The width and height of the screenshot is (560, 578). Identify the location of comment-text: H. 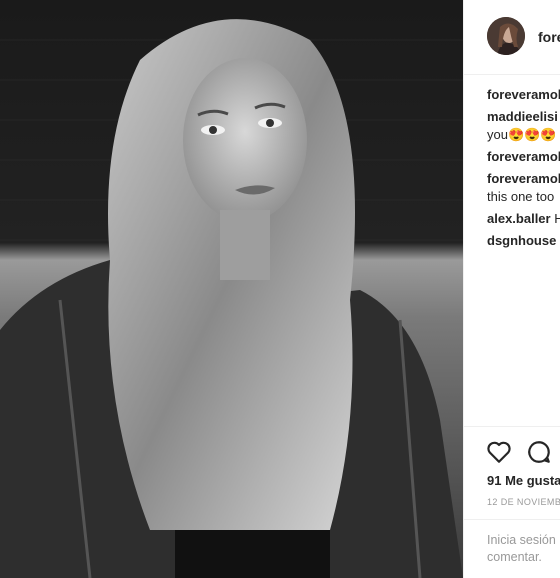
(557, 218).